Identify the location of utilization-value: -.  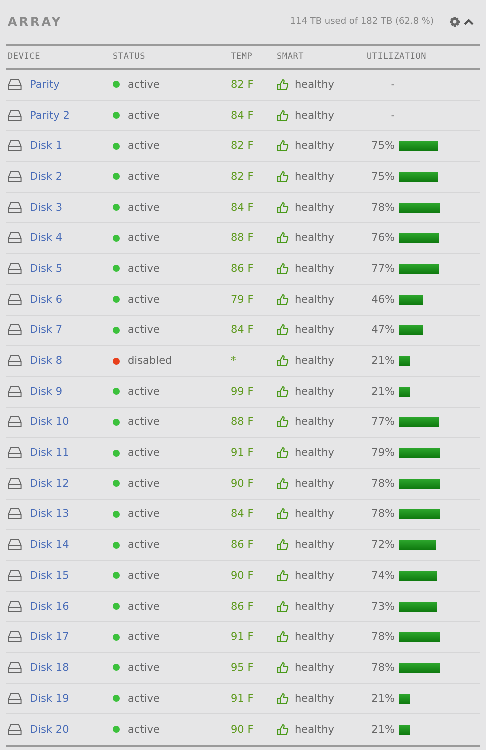
(392, 84).